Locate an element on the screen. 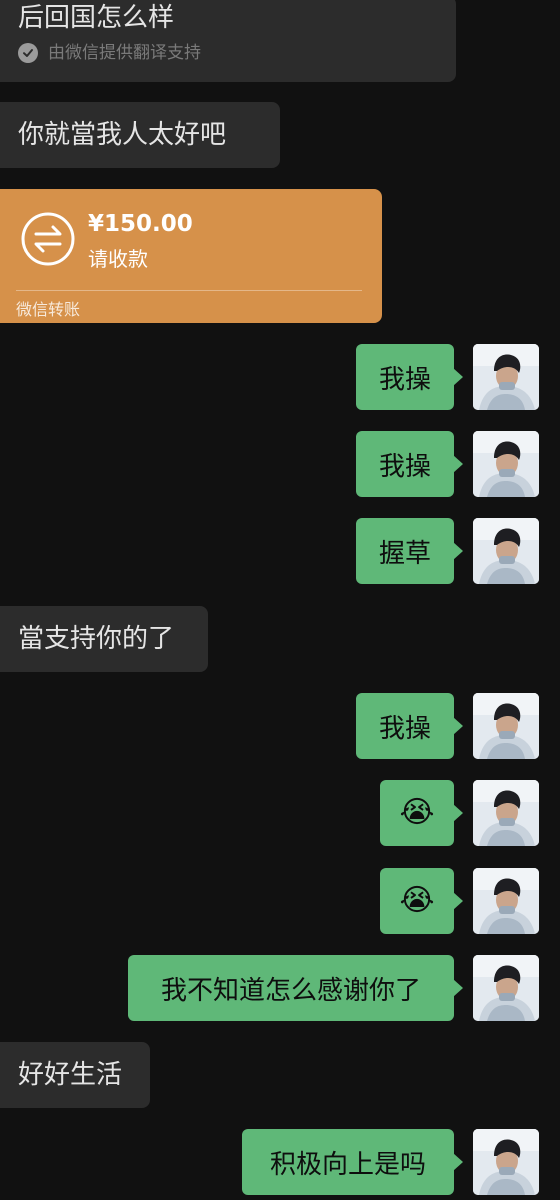  outgoing-message: 握草 is located at coordinates (409, 551).